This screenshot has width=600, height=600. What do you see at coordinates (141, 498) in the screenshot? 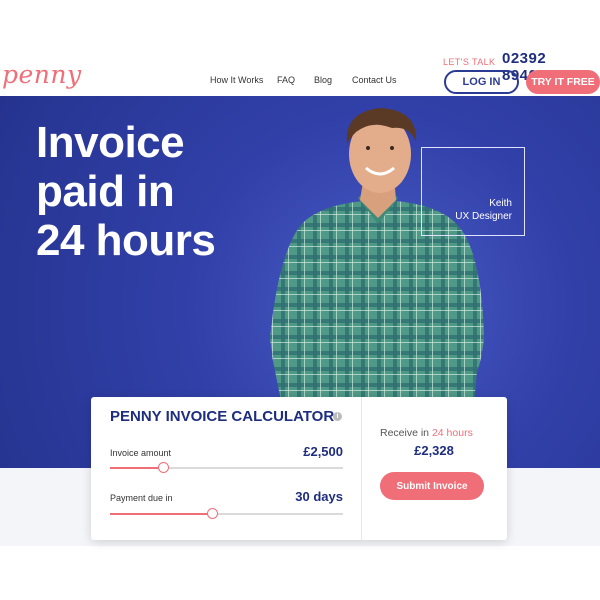
I see `payment-due-label: Payment due in` at bounding box center [141, 498].